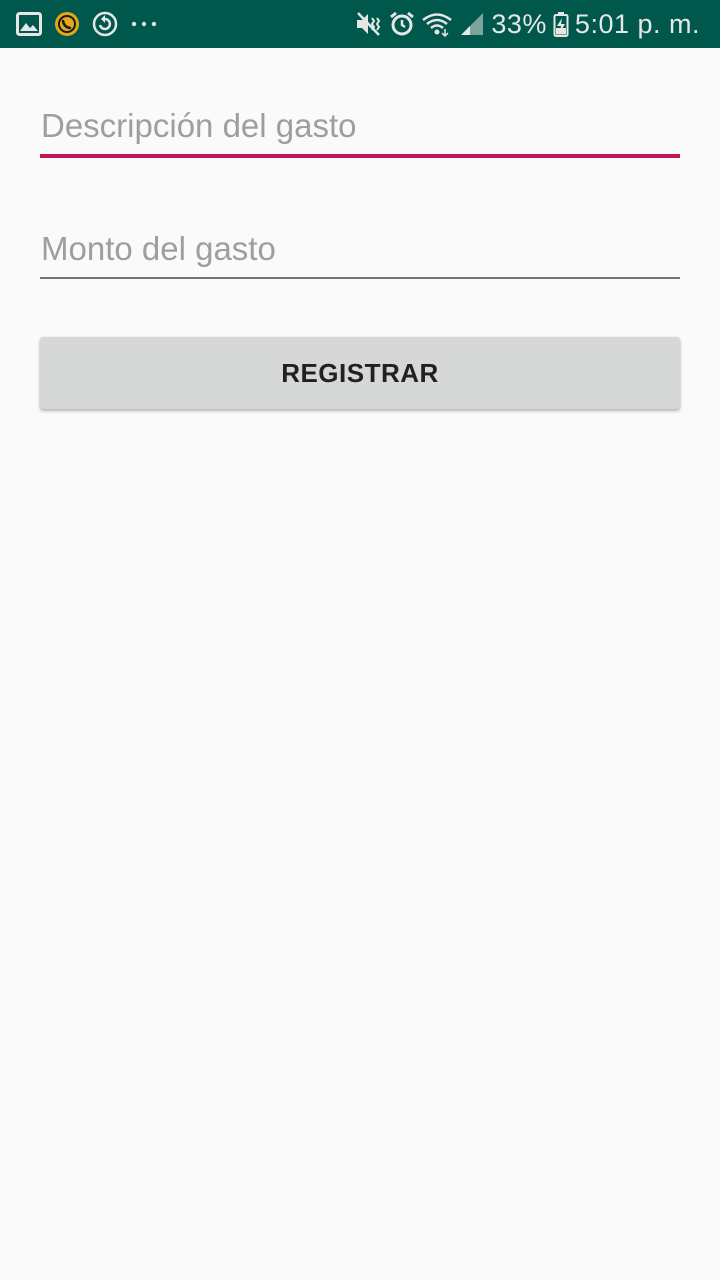 The height and width of the screenshot is (1280, 720). I want to click on register-button: REGISTRAR, so click(360, 373).